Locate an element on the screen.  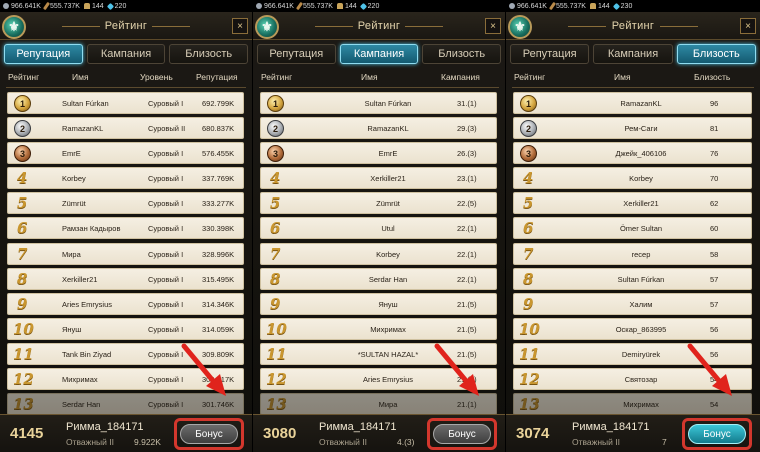
column-rank: Рейтинг is located at coordinates (530, 77).